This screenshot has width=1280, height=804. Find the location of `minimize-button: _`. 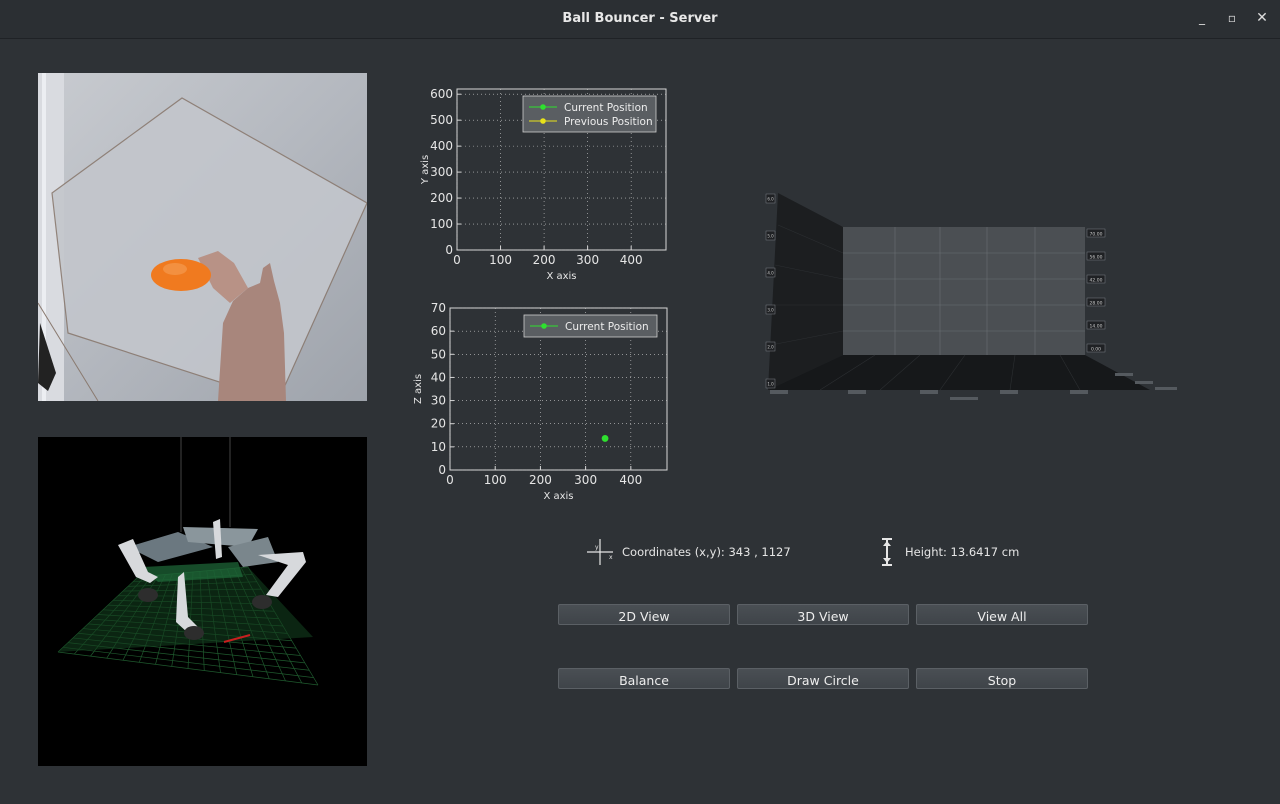

minimize-button: _ is located at coordinates (1202, 18).